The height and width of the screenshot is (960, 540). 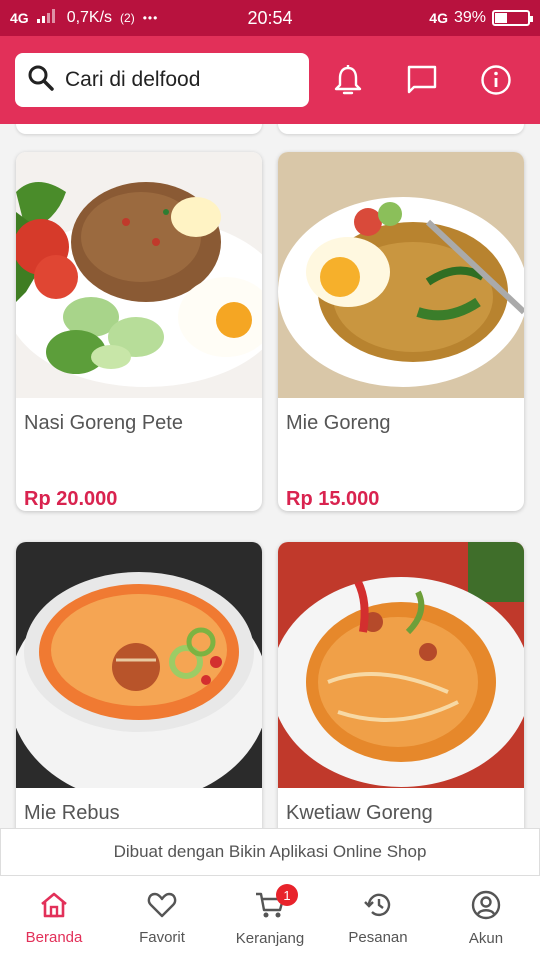 I want to click on search-icon, so click(x=41, y=80).